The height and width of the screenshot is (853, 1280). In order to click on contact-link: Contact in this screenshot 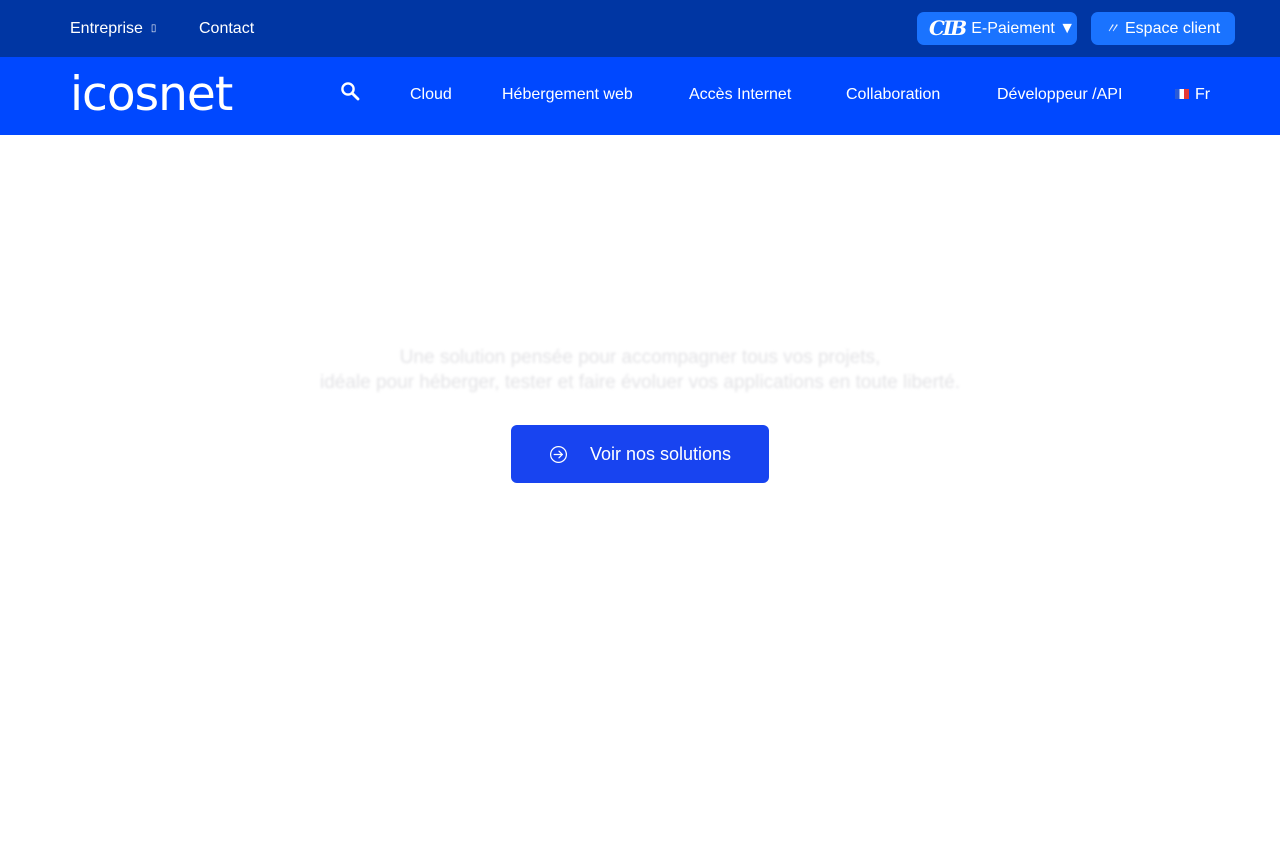, I will do `click(226, 28)`.